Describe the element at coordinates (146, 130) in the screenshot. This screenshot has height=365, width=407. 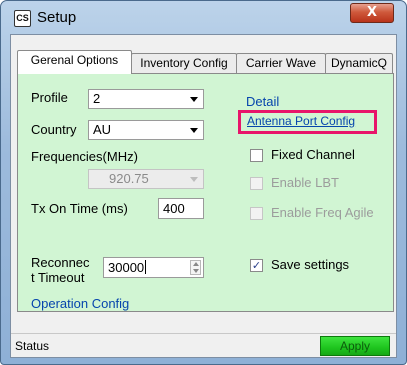
I see `country-dropdown: AU` at that location.